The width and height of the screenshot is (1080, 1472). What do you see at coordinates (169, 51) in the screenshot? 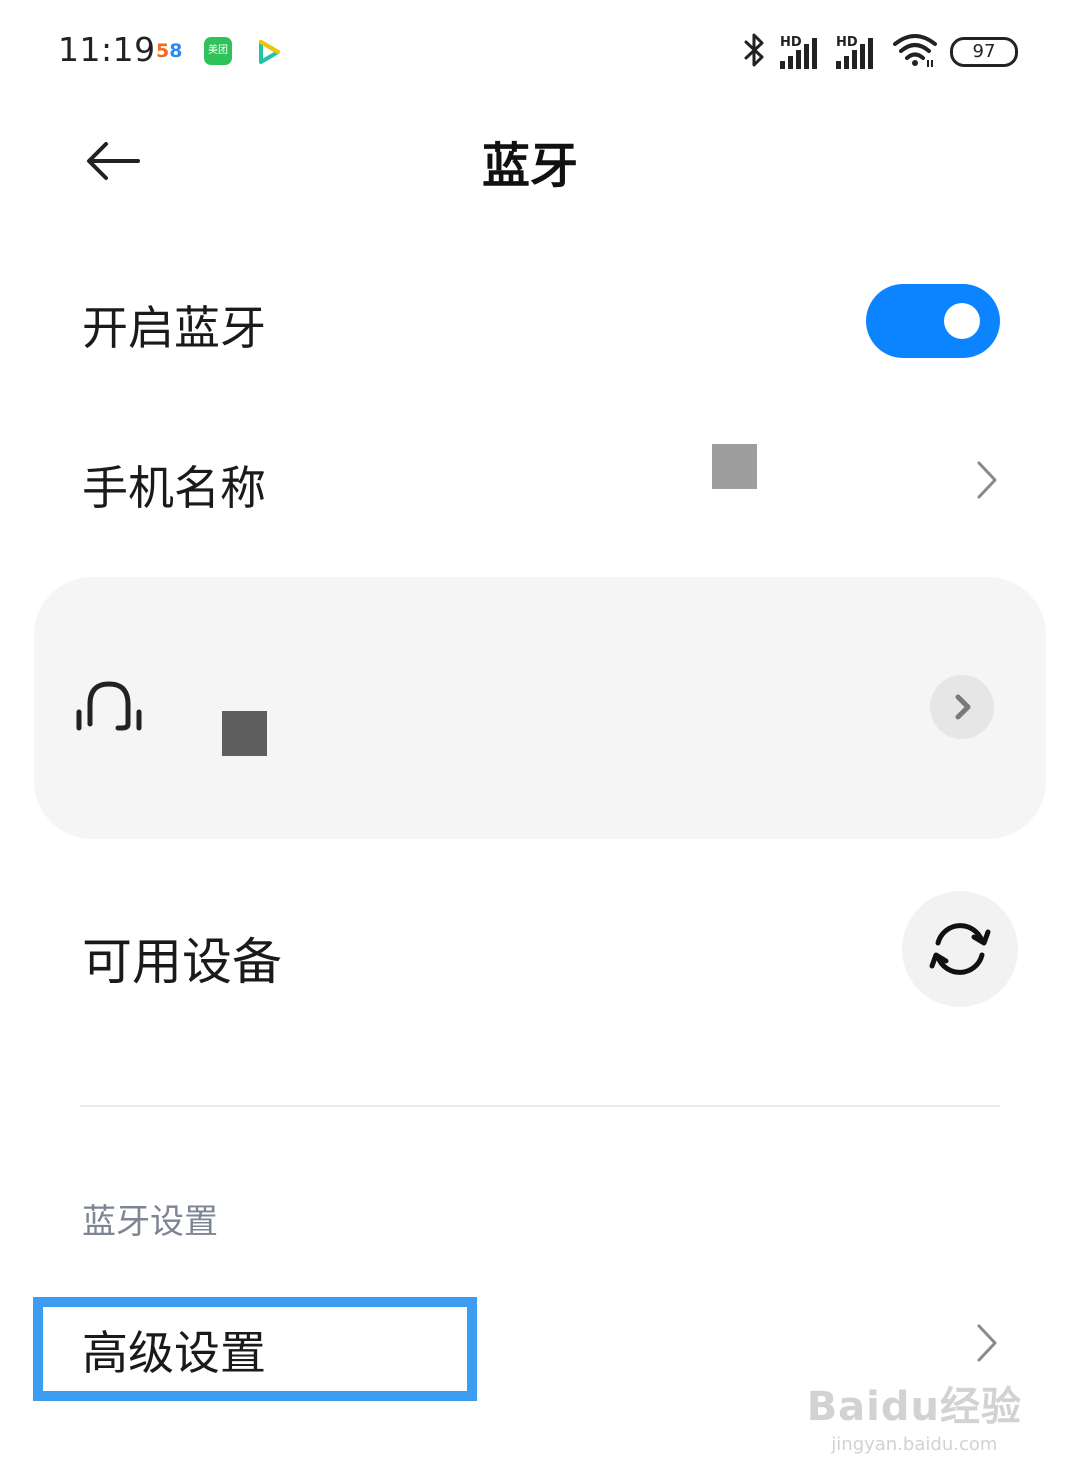
I see `app-58-icon: 58` at bounding box center [169, 51].